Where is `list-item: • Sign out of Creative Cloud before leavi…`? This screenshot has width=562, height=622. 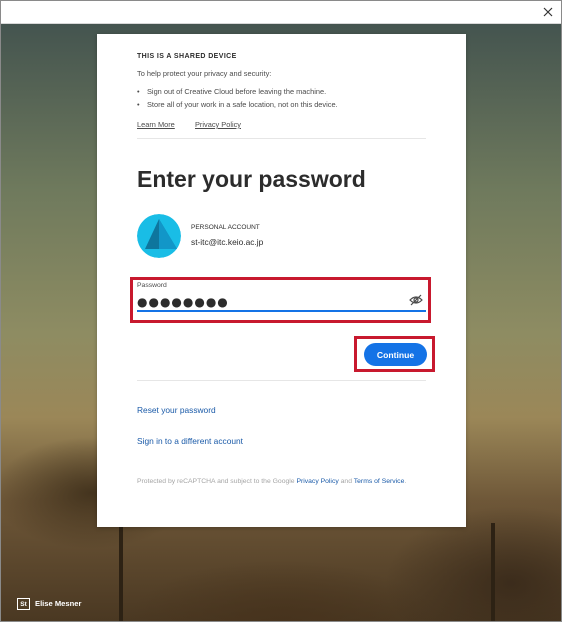
list-item: • Sign out of Creative Cloud before leavi… is located at coordinates (232, 91).